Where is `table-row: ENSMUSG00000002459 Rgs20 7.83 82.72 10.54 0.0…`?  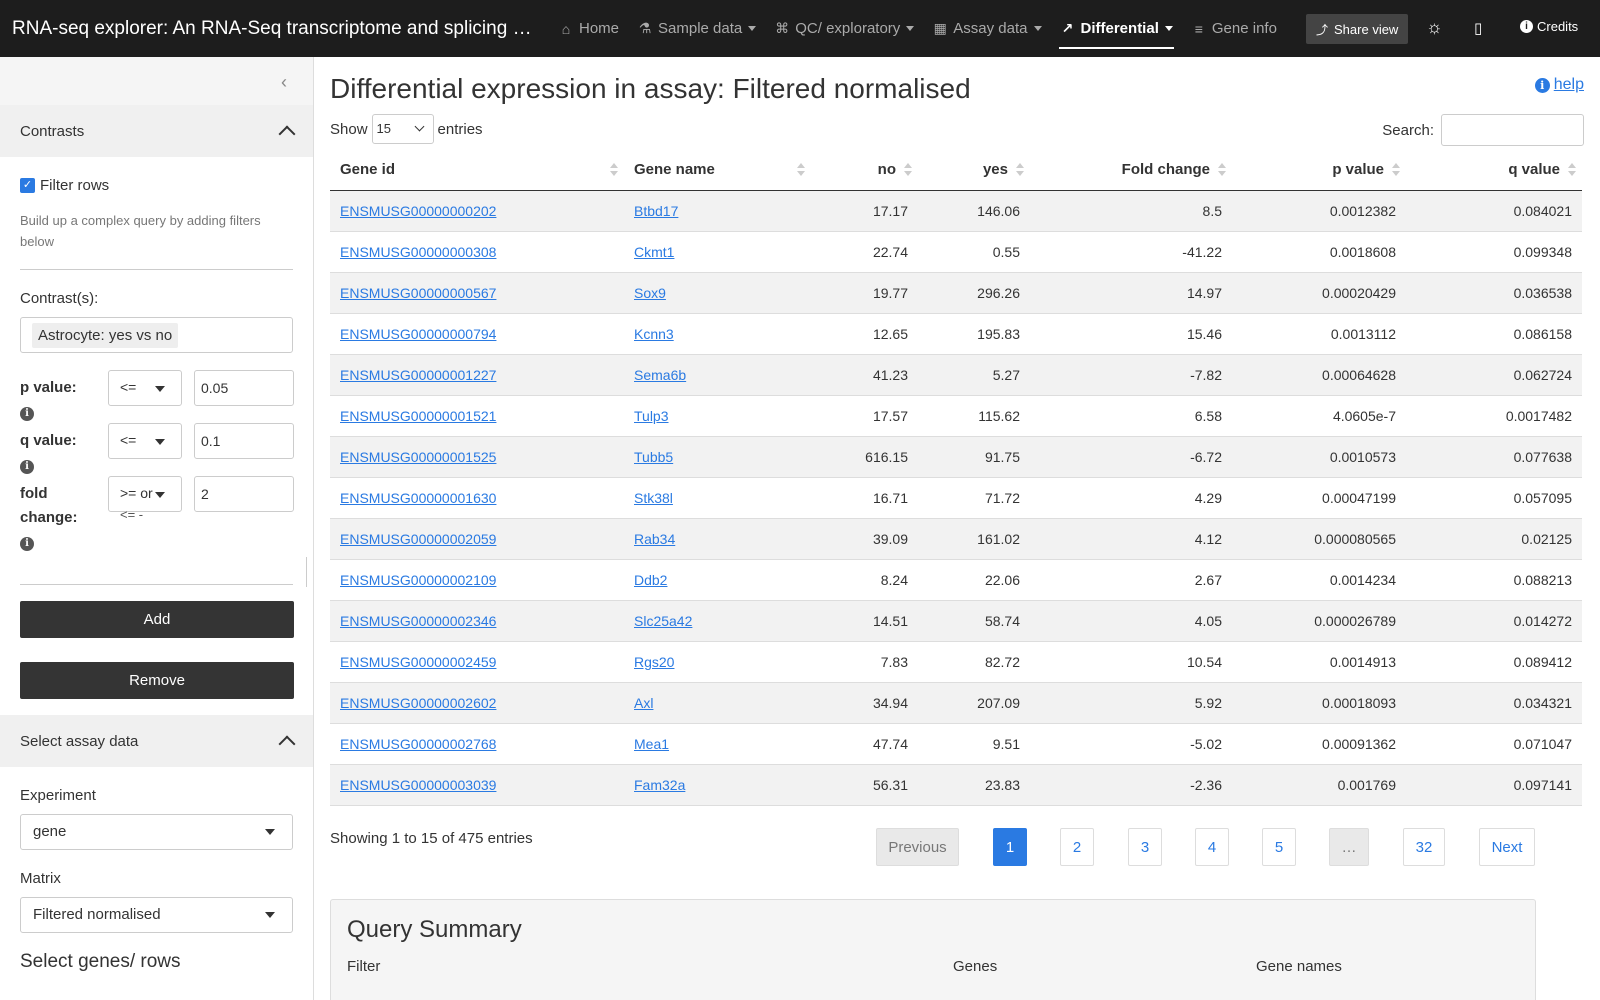
table-row: ENSMUSG00000002459 Rgs20 7.83 82.72 10.54 0.0… is located at coordinates (956, 662).